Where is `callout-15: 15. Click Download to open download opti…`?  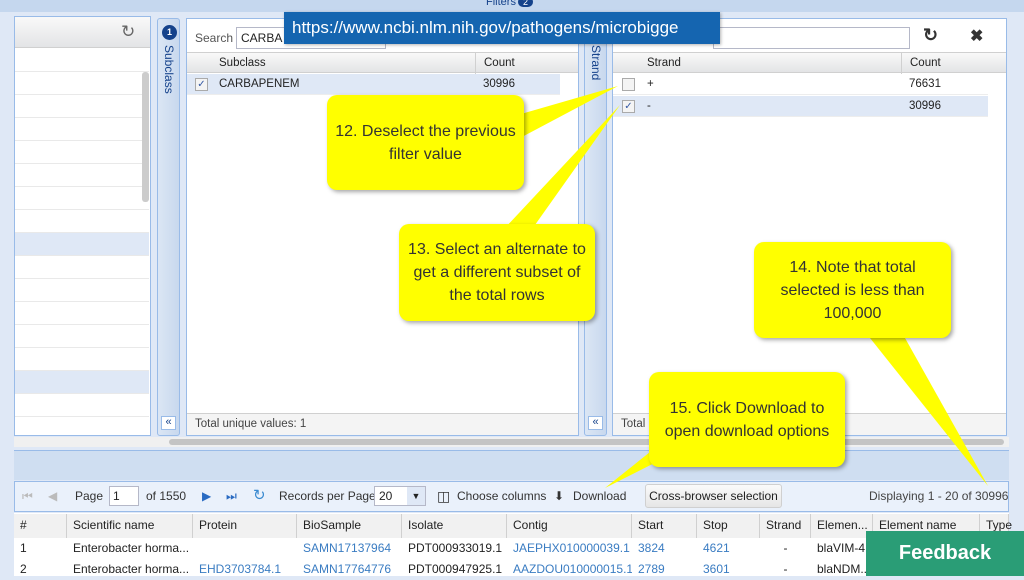 callout-15: 15. Click Download to open download opti… is located at coordinates (747, 419).